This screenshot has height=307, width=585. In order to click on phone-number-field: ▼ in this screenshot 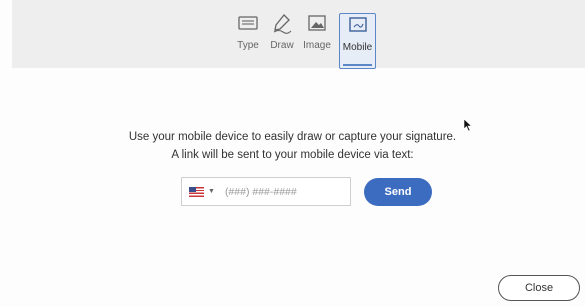, I will do `click(266, 191)`.